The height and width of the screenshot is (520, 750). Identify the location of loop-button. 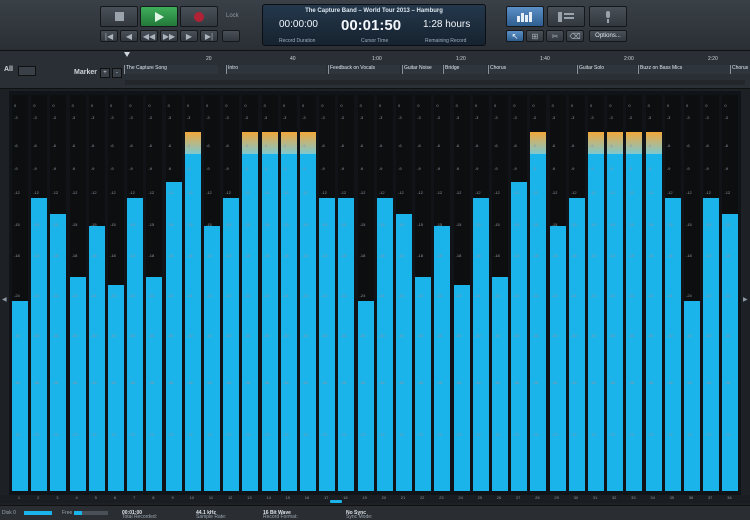
(231, 36).